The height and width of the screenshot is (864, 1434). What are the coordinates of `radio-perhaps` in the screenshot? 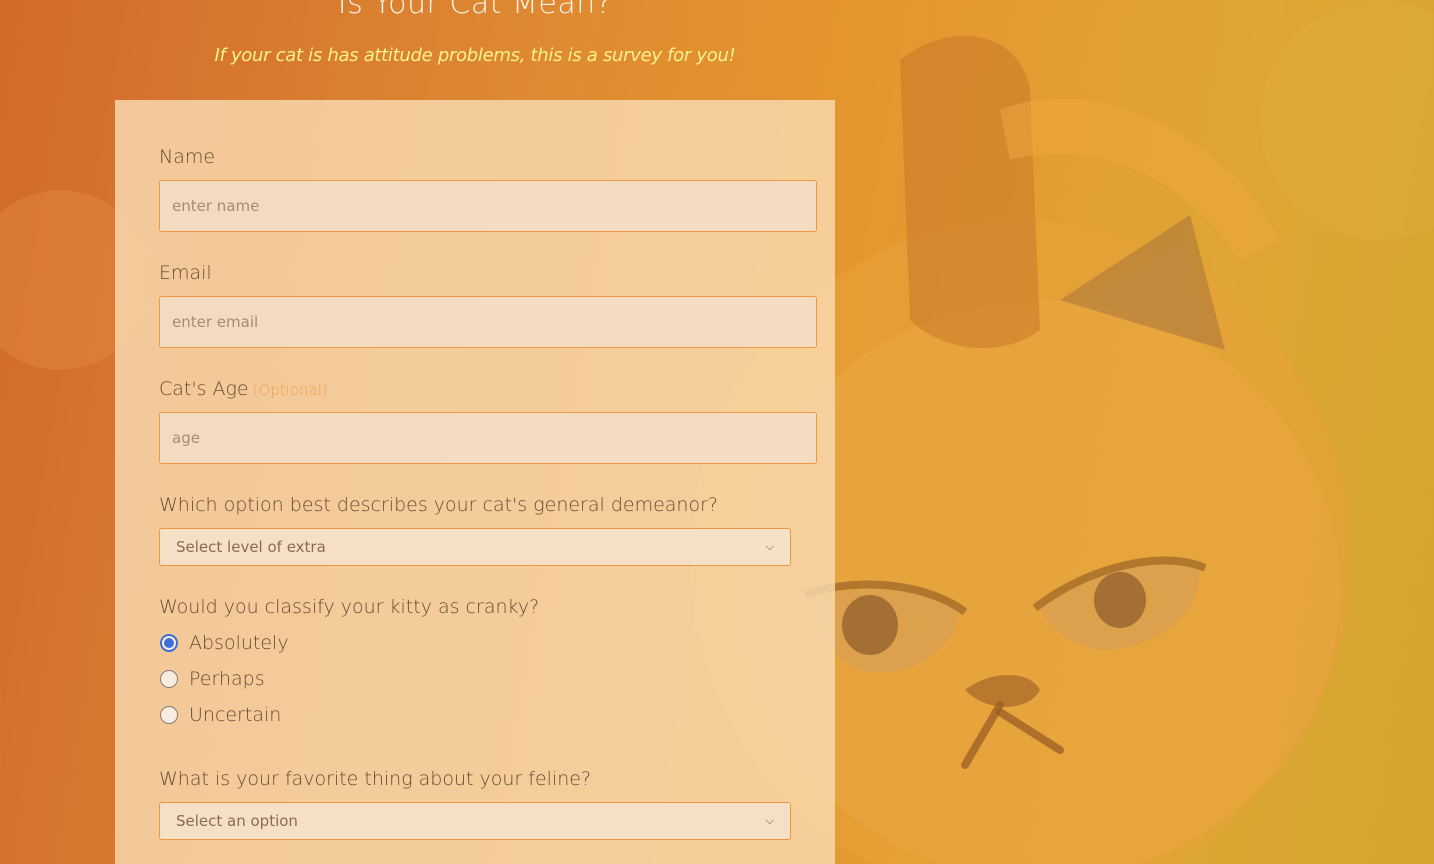 It's located at (169, 679).